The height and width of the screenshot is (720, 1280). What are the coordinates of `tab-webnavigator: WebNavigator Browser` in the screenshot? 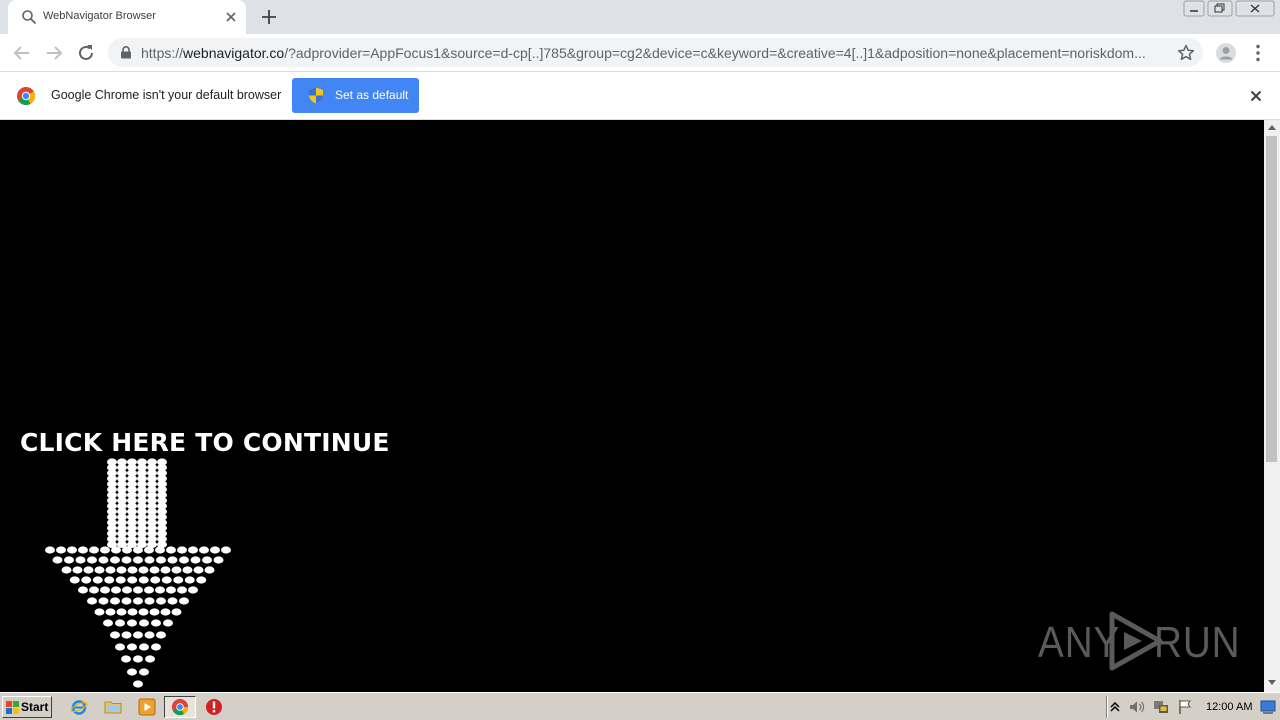 It's located at (127, 17).